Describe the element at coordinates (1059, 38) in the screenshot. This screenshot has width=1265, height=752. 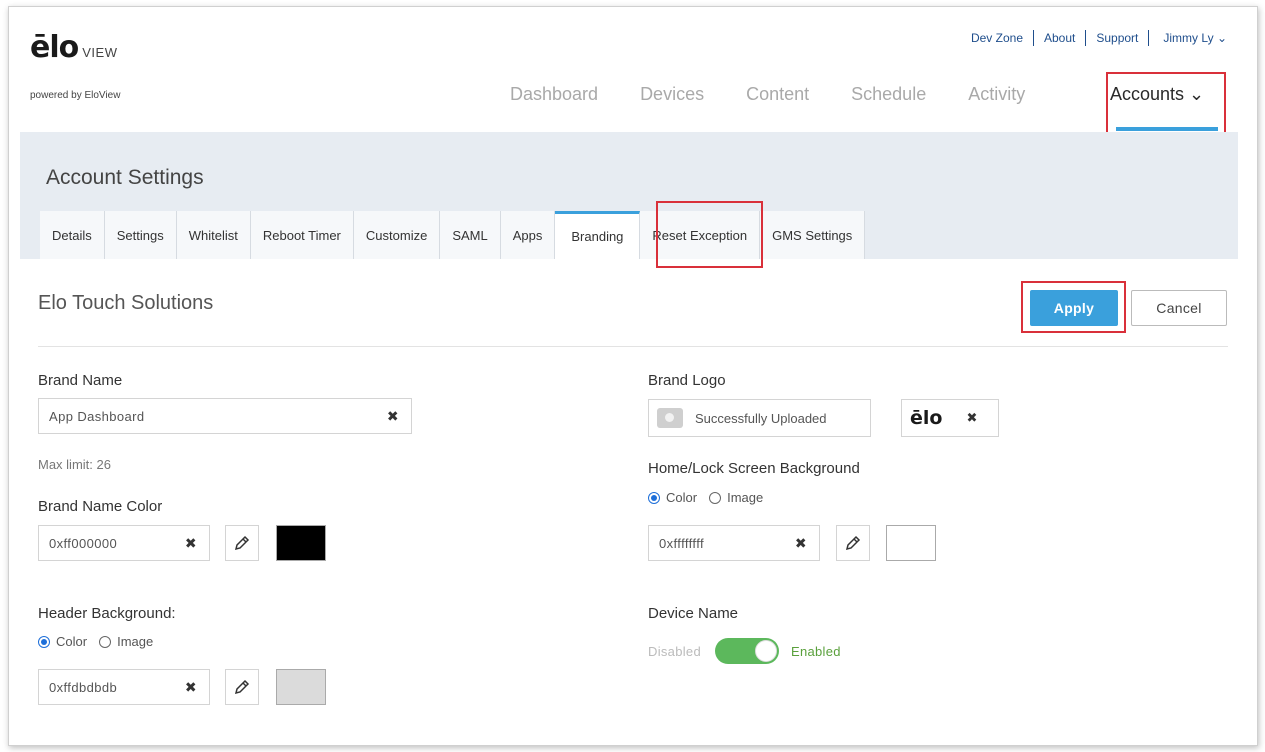
I see `about-link: About` at that location.